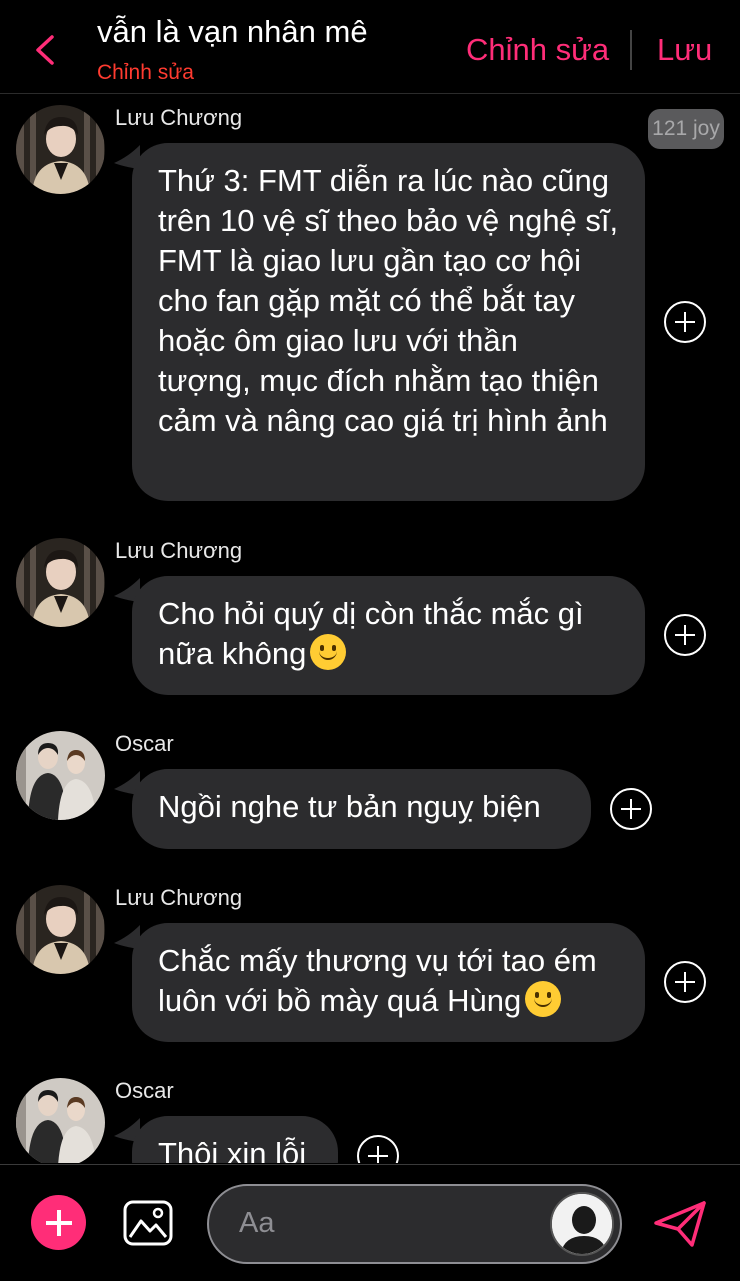 The height and width of the screenshot is (1281, 740). What do you see at coordinates (349, 806) in the screenshot?
I see `message-text: Ngồi nghe tư bản nguỵ biện` at bounding box center [349, 806].